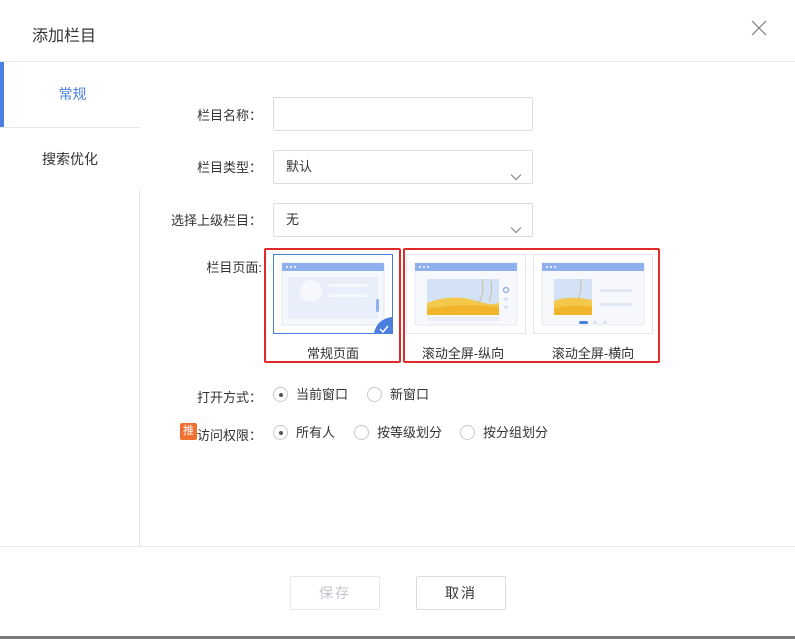 This screenshot has width=795, height=639. I want to click on radio-by-group: 按分组划分, so click(504, 433).